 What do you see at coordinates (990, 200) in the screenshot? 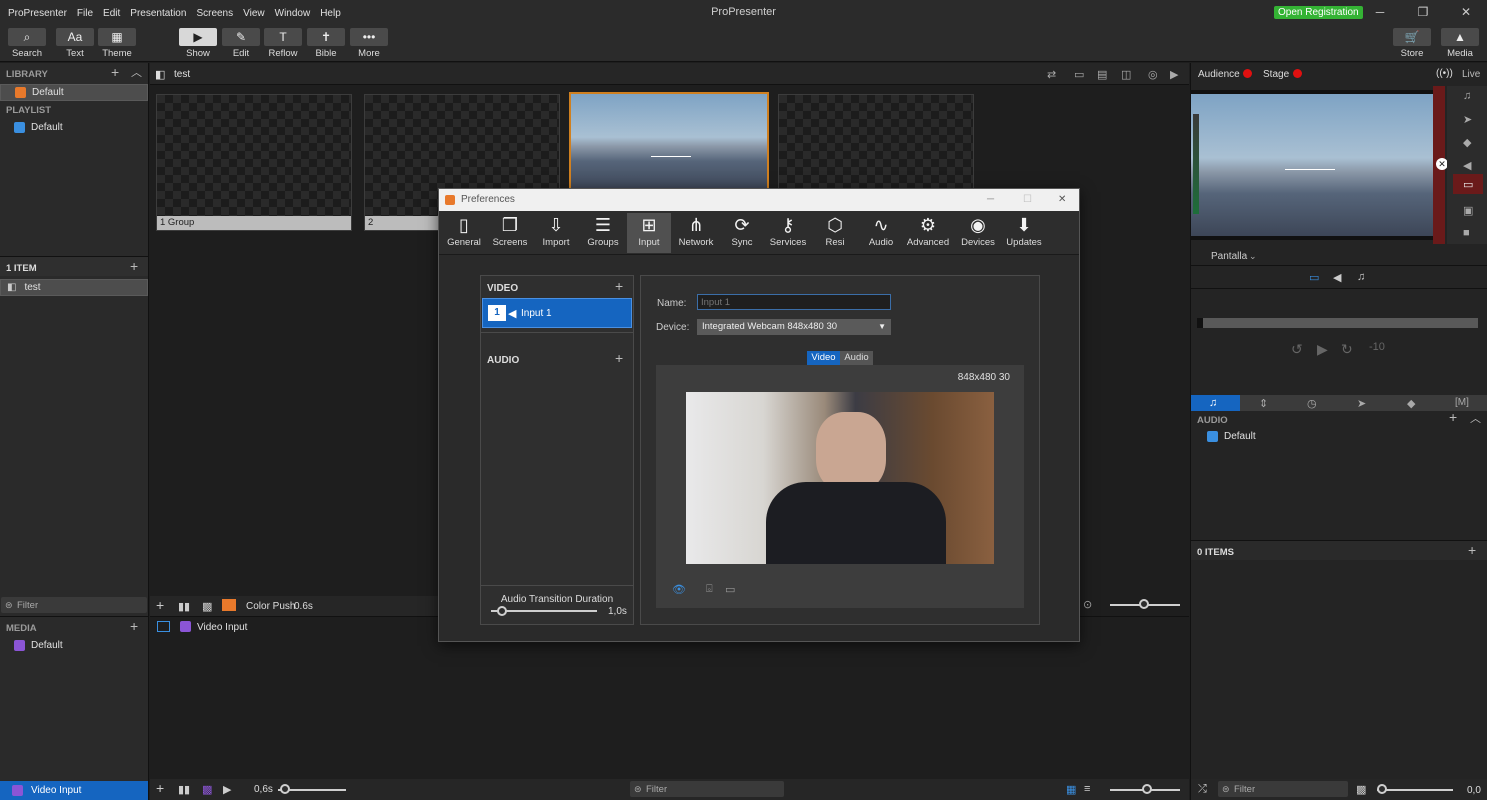
I see `dialog-minimize-icon: ─` at bounding box center [990, 200].